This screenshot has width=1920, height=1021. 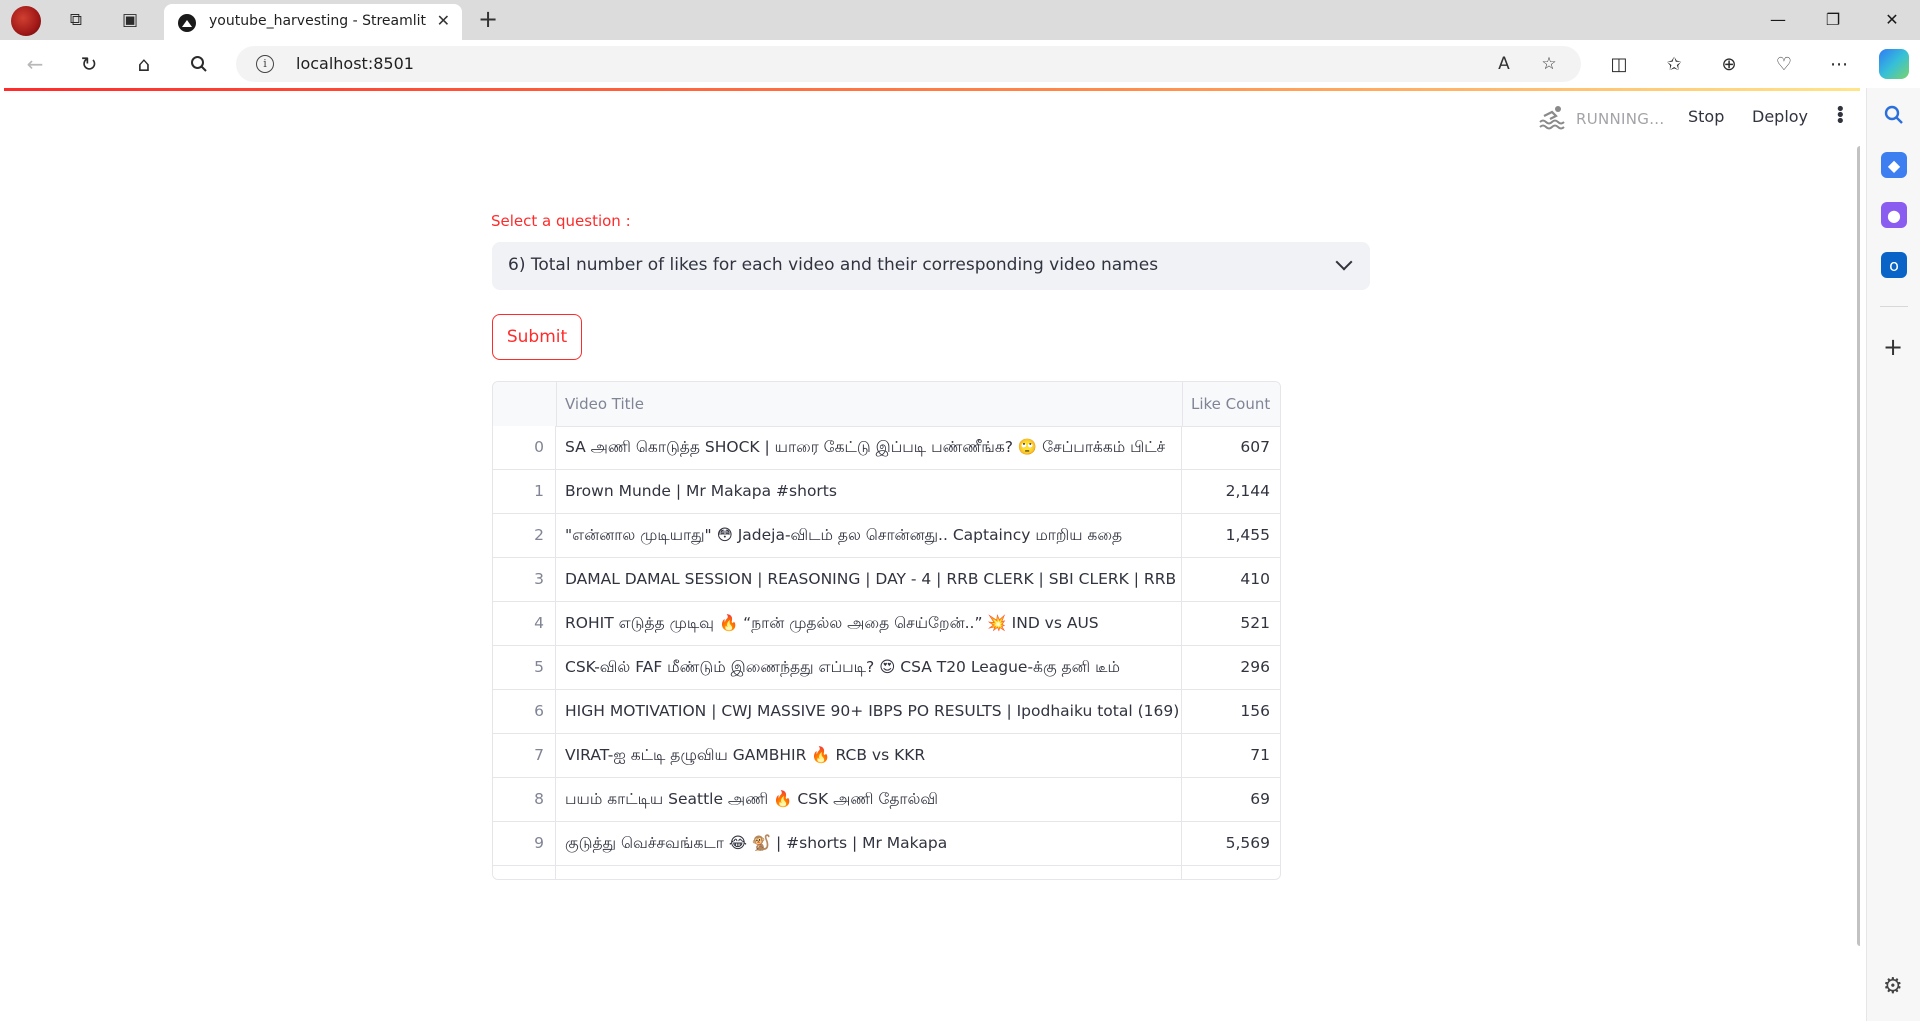 What do you see at coordinates (537, 337) in the screenshot?
I see `submit-button: Submit` at bounding box center [537, 337].